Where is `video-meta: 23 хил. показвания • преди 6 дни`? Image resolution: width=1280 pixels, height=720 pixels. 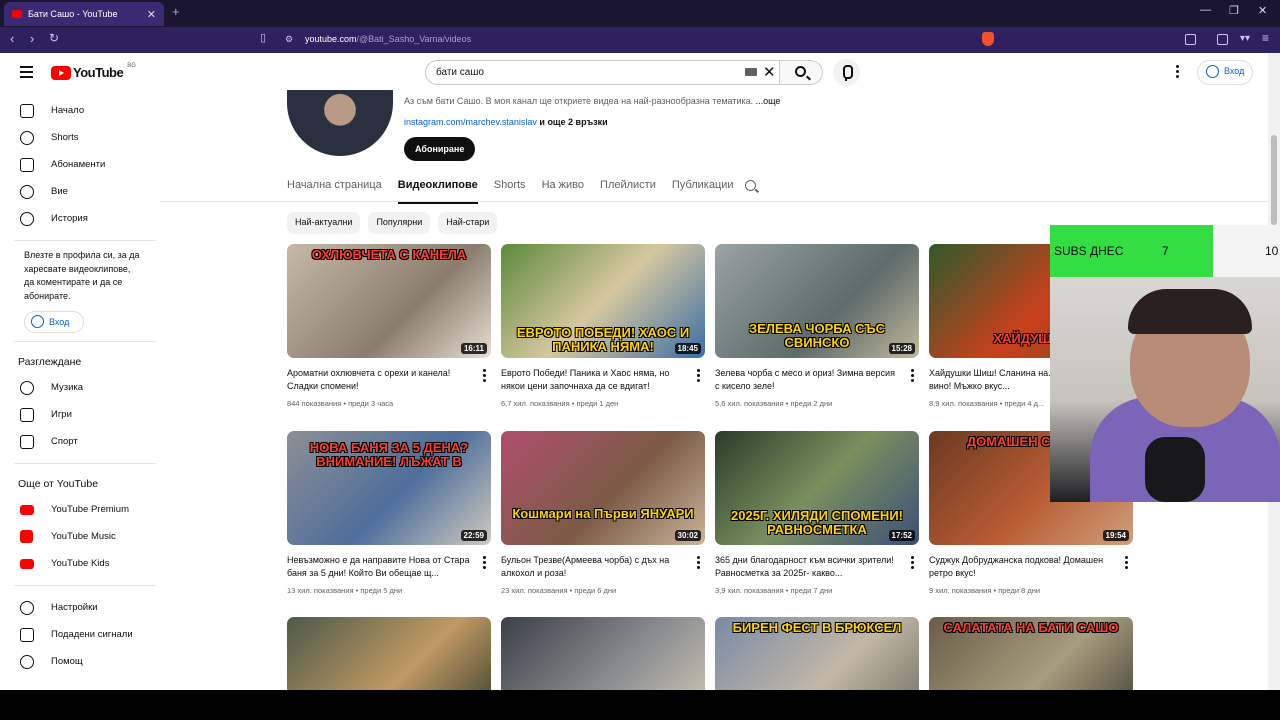
video-meta: 23 хил. показвания • преди 6 дни is located at coordinates (559, 590).